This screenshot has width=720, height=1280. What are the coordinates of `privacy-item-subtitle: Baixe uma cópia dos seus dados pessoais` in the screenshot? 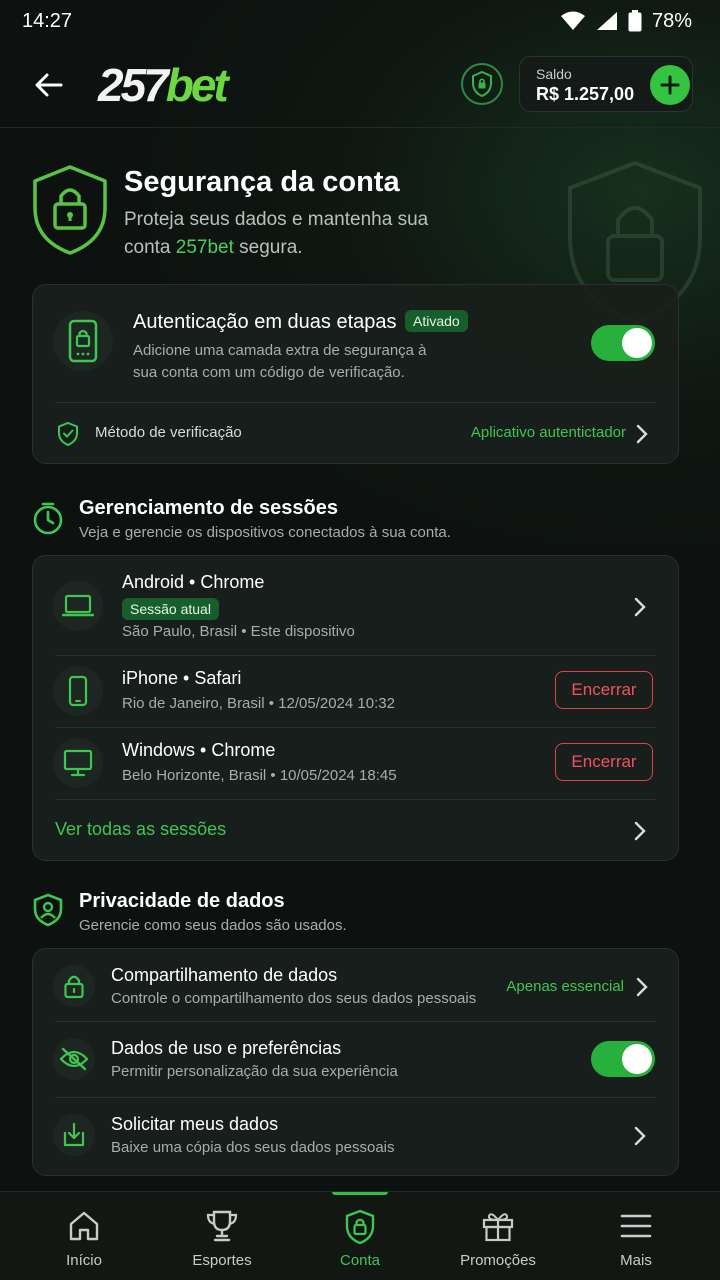 It's located at (253, 1147).